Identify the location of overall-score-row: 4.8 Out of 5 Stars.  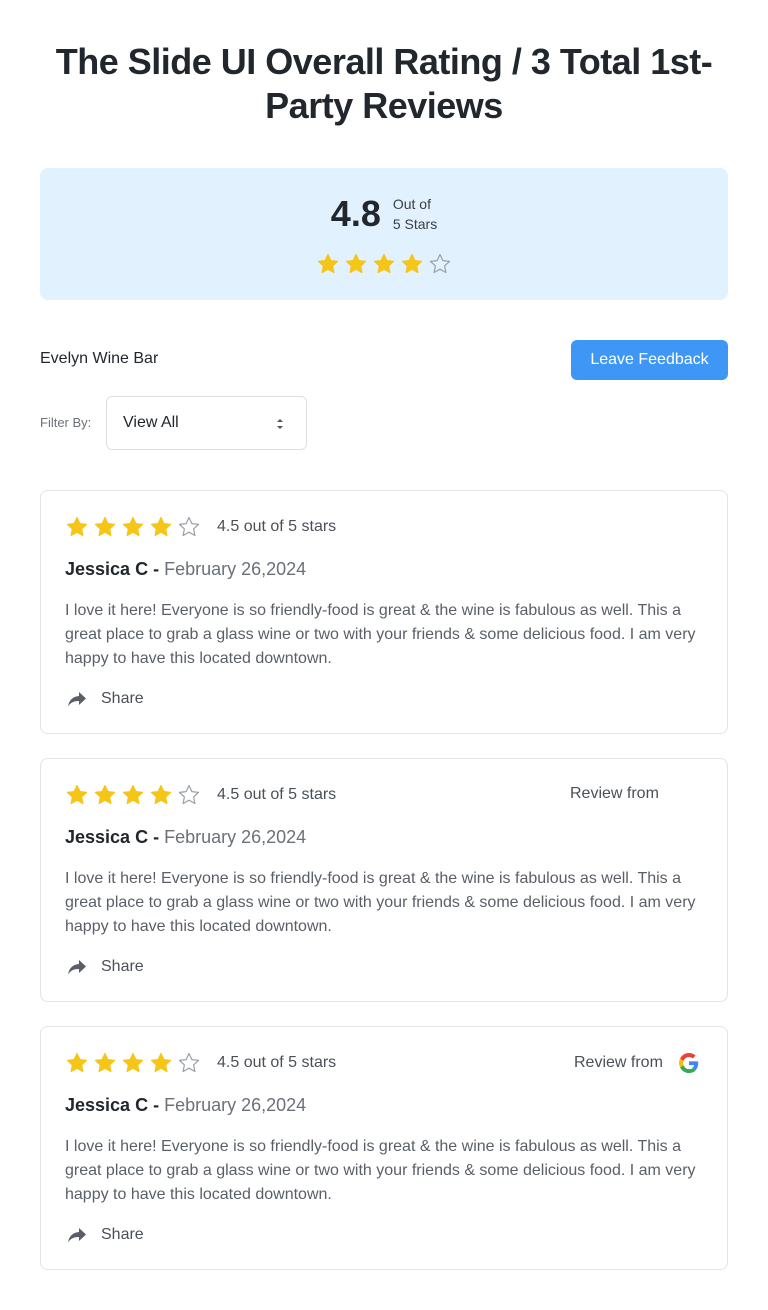
(384, 214).